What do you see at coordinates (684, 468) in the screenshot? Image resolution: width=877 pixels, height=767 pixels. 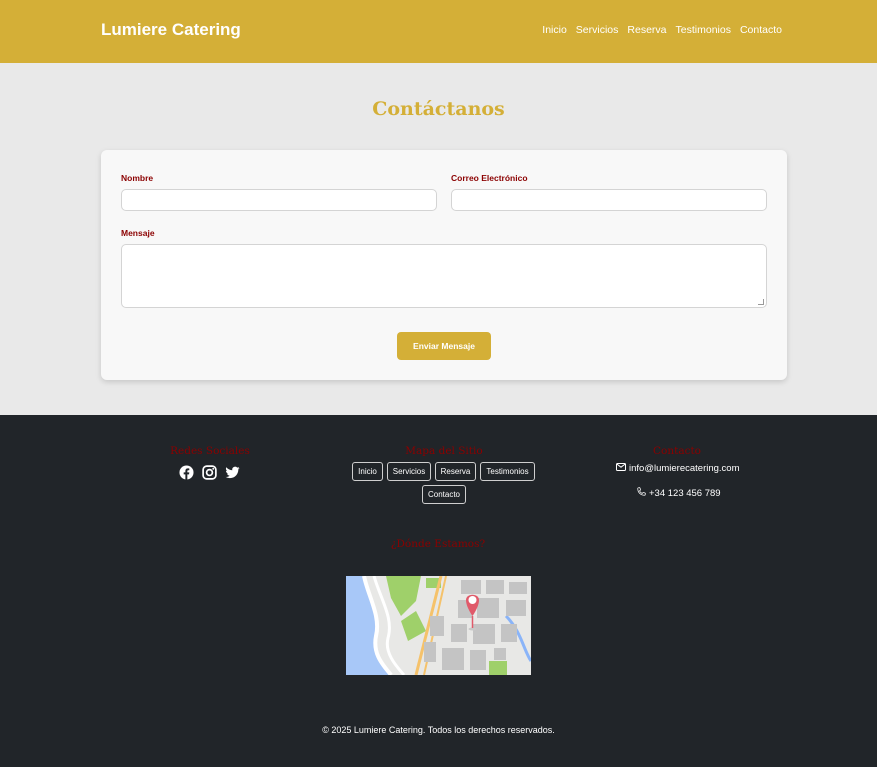 I see `footer-email-text: info@lumierecatering.com` at bounding box center [684, 468].